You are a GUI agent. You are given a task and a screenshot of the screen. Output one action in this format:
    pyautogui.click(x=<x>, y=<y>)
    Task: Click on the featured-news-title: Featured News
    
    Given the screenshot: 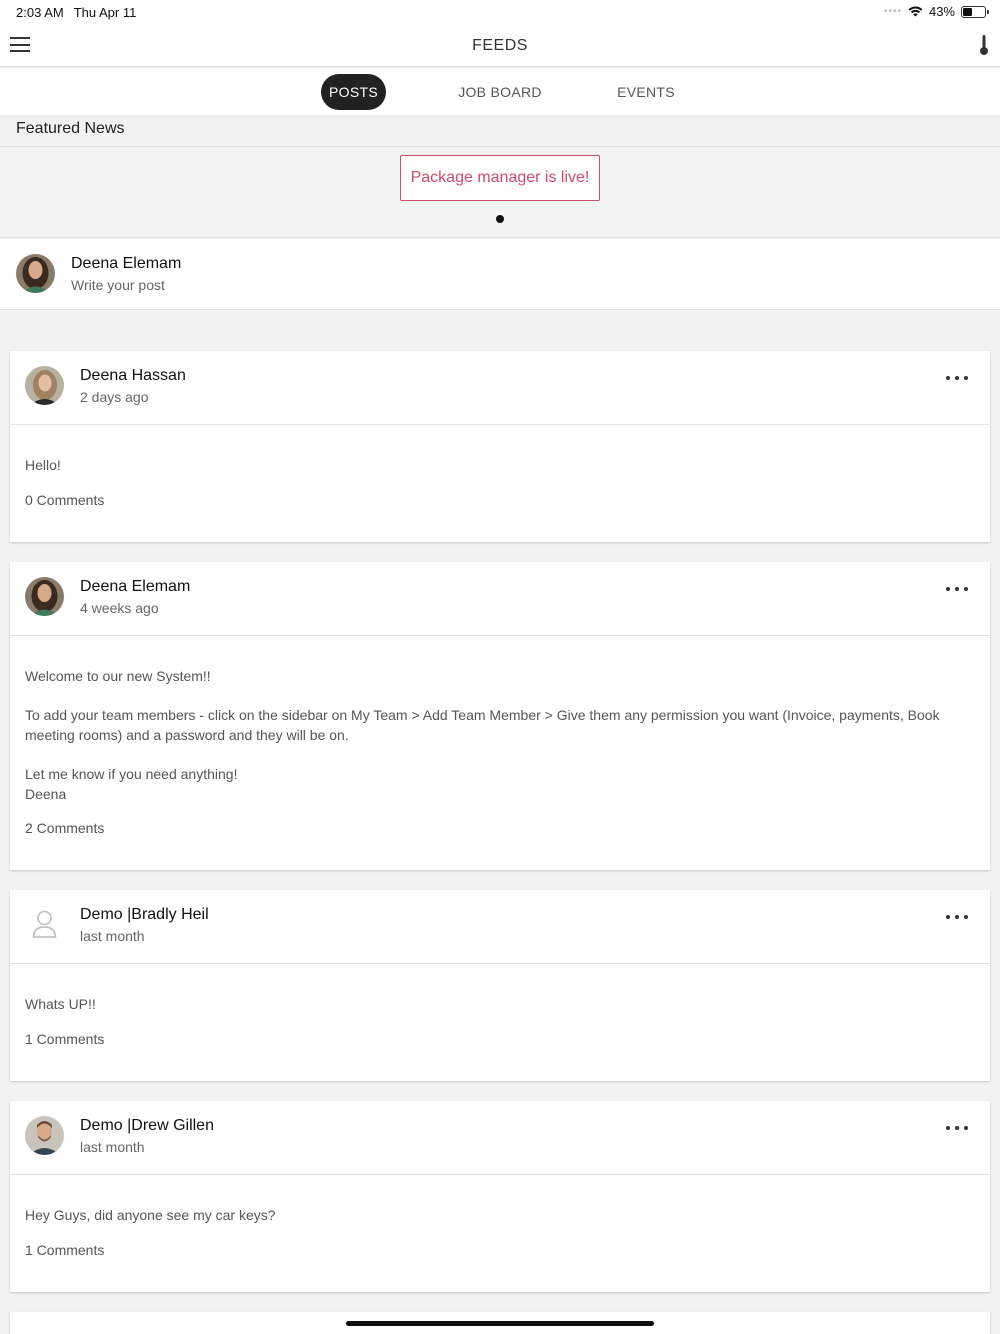 What is the action you would take?
    pyautogui.click(x=70, y=128)
    